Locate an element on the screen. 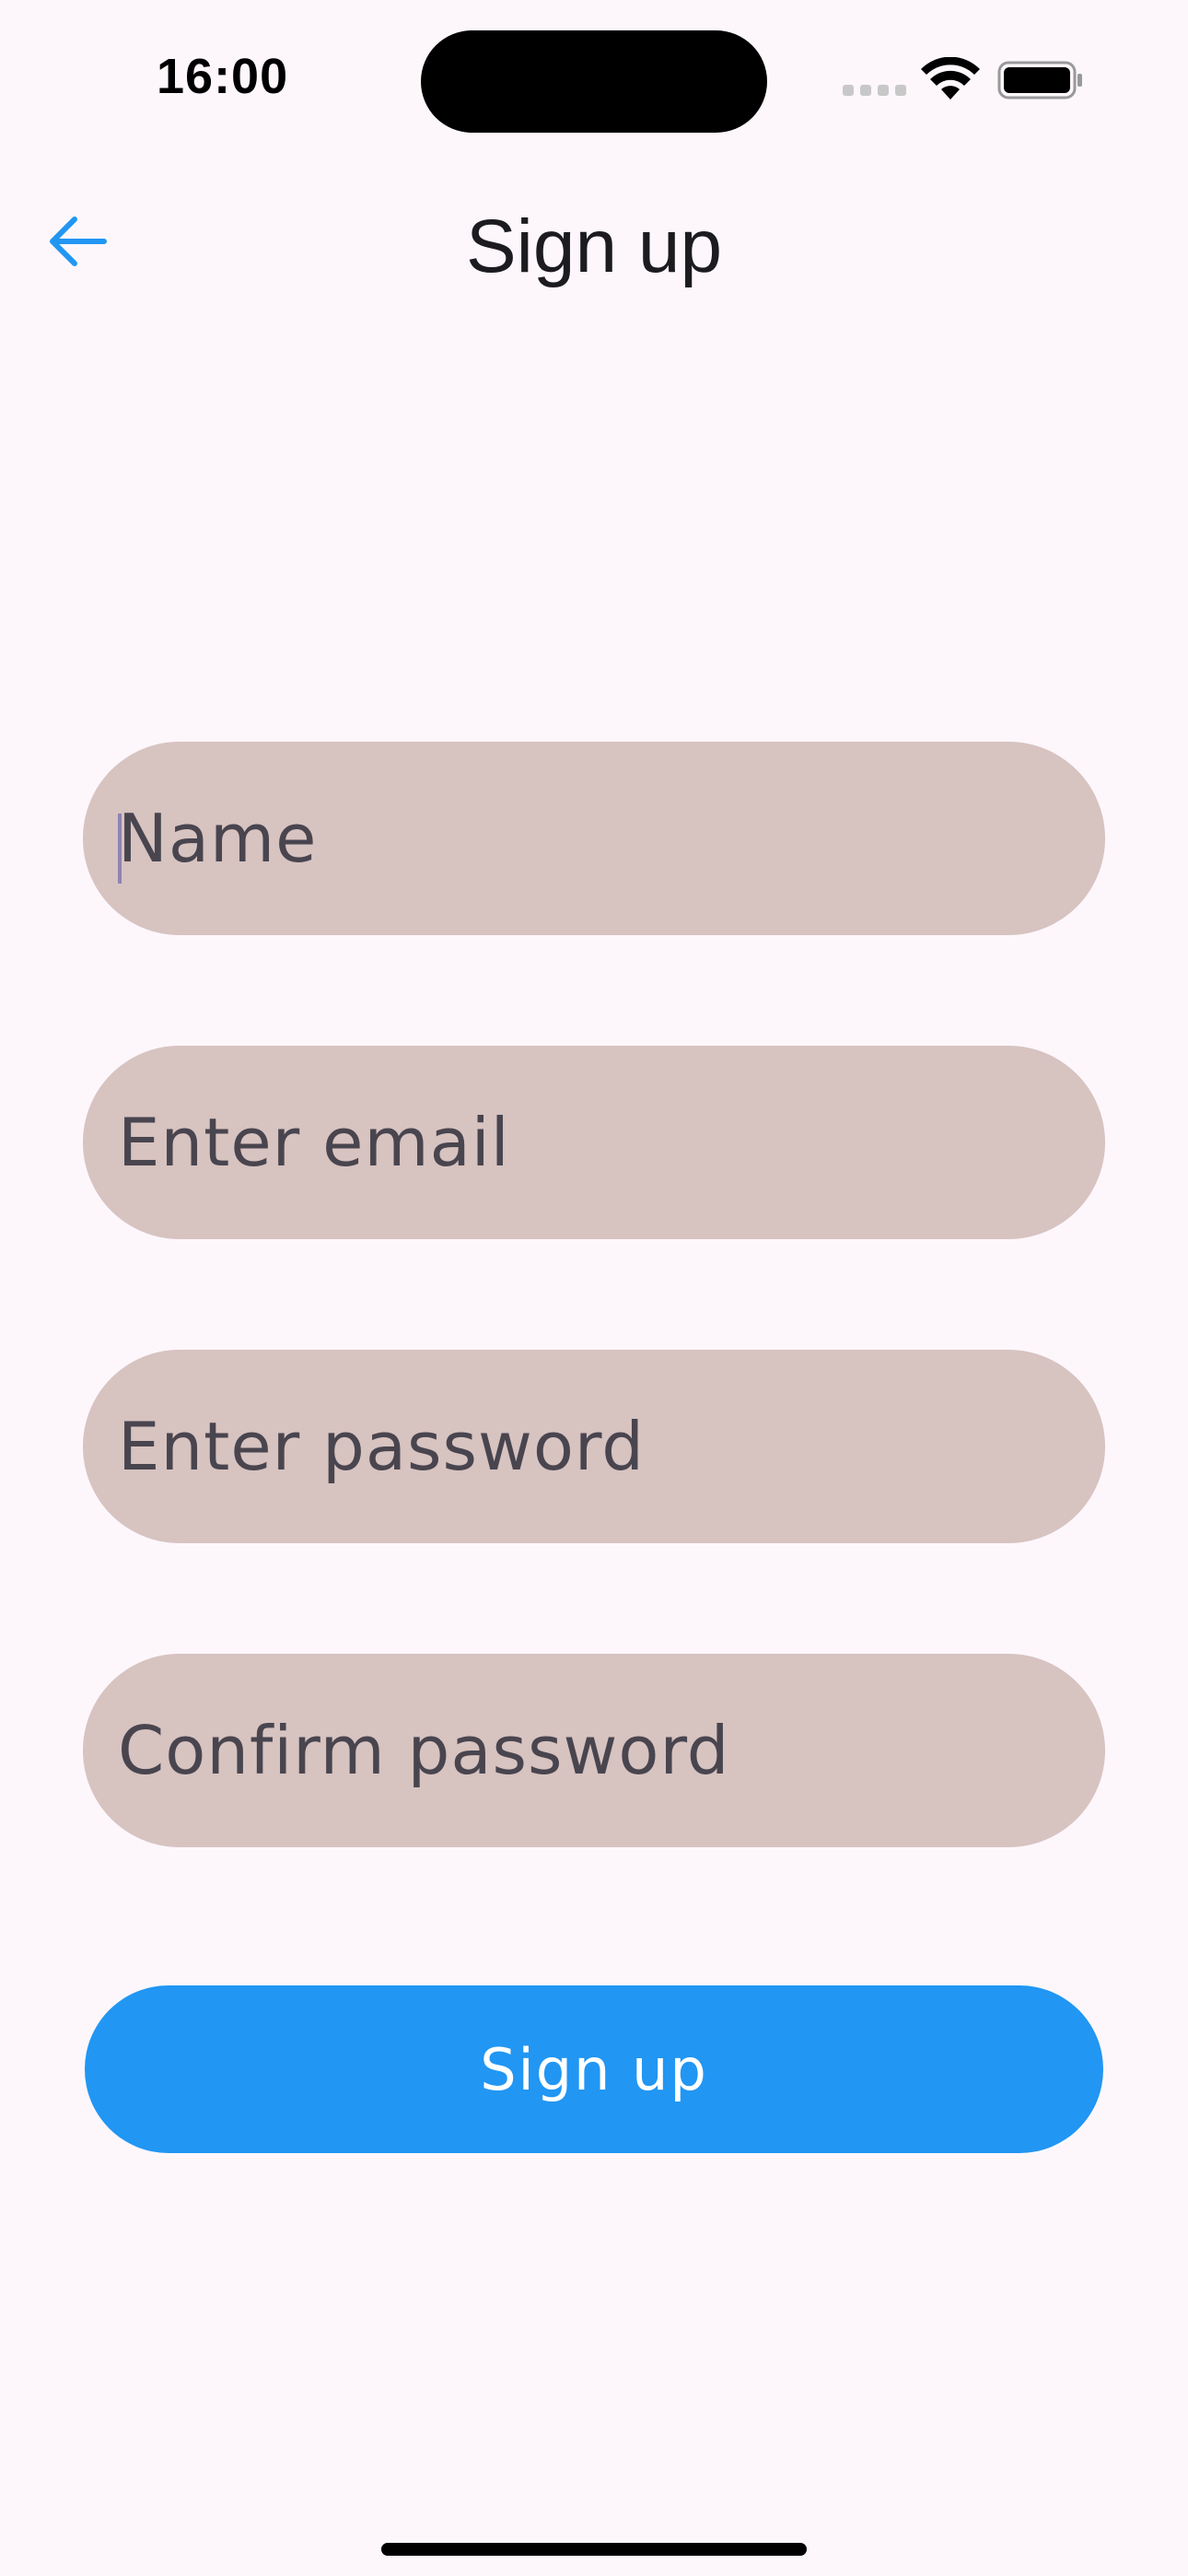  confirm-password-field is located at coordinates (594, 1750).